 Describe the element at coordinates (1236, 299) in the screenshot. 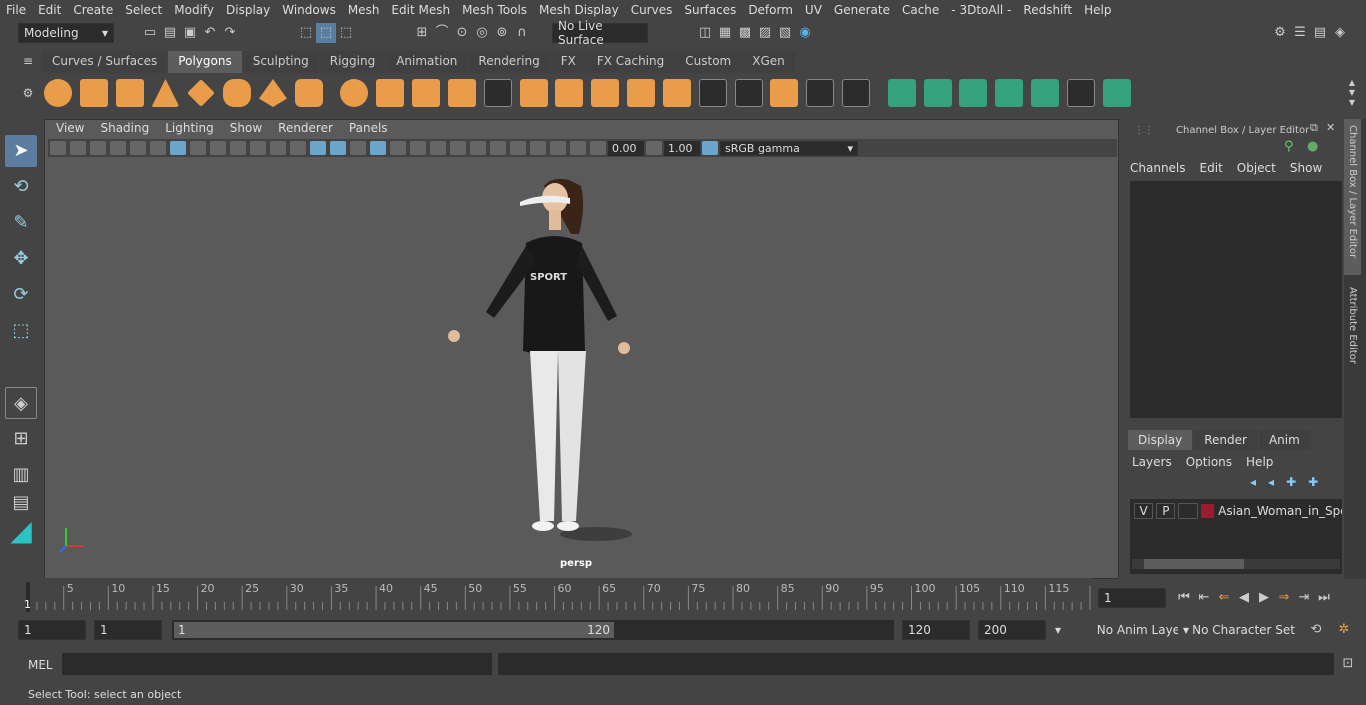

I see `channelbox-list` at that location.